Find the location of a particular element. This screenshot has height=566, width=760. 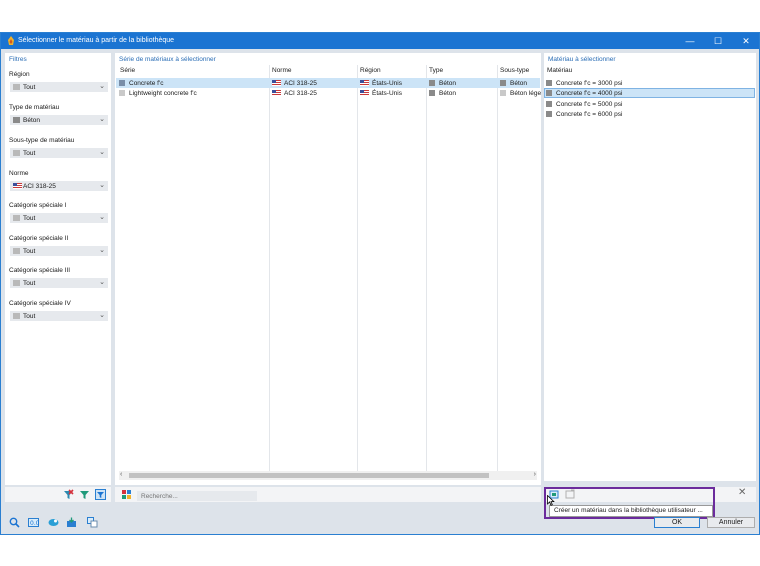

material-label: Concrete f'c = 4000 psi is located at coordinates (589, 93).